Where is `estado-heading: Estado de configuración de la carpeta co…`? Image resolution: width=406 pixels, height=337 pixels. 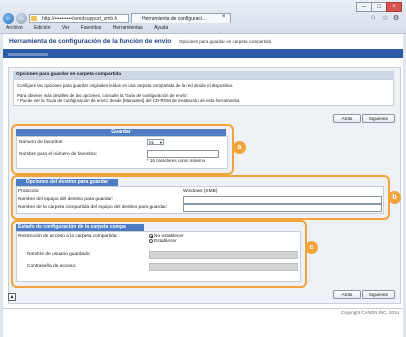 estado-heading: Estado de configuración de la carpeta co… is located at coordinates (80, 227).